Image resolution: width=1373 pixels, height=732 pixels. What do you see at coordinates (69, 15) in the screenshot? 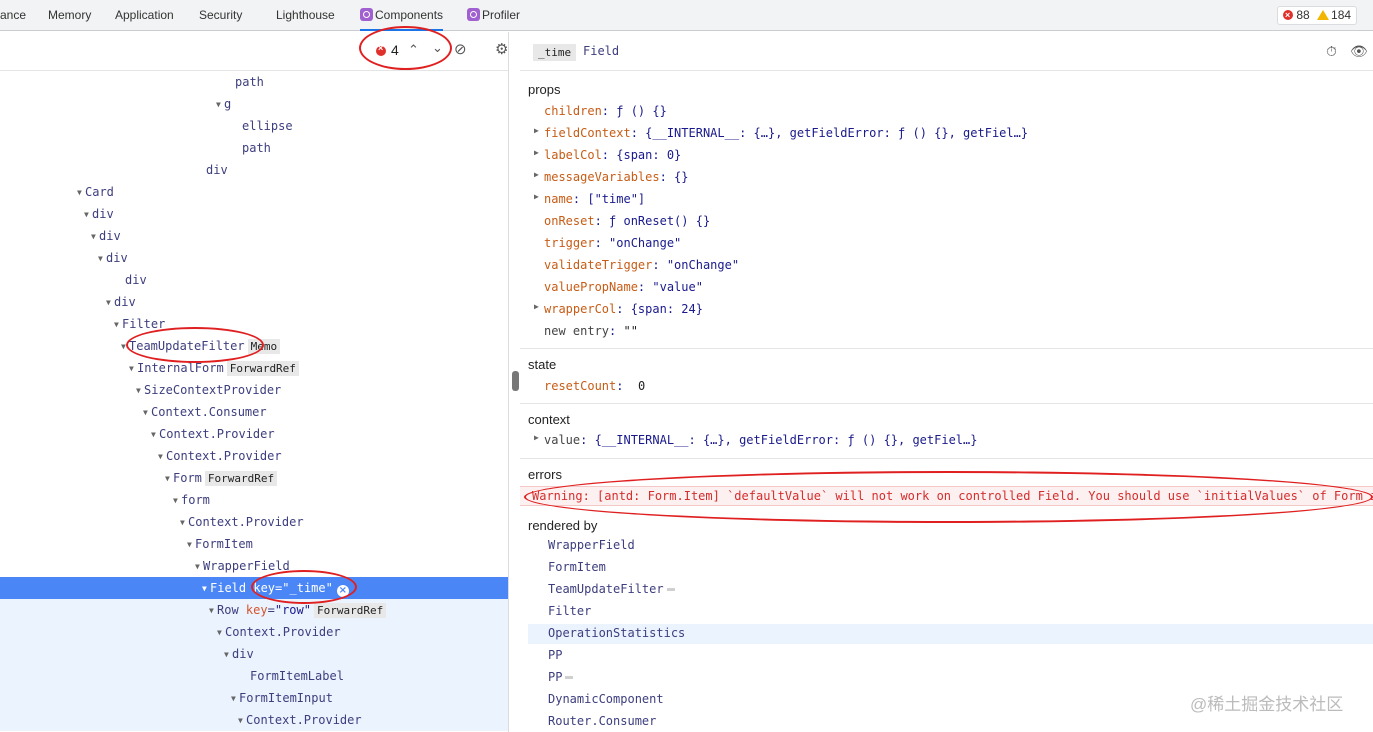
I see `tab-memory: Memory` at bounding box center [69, 15].